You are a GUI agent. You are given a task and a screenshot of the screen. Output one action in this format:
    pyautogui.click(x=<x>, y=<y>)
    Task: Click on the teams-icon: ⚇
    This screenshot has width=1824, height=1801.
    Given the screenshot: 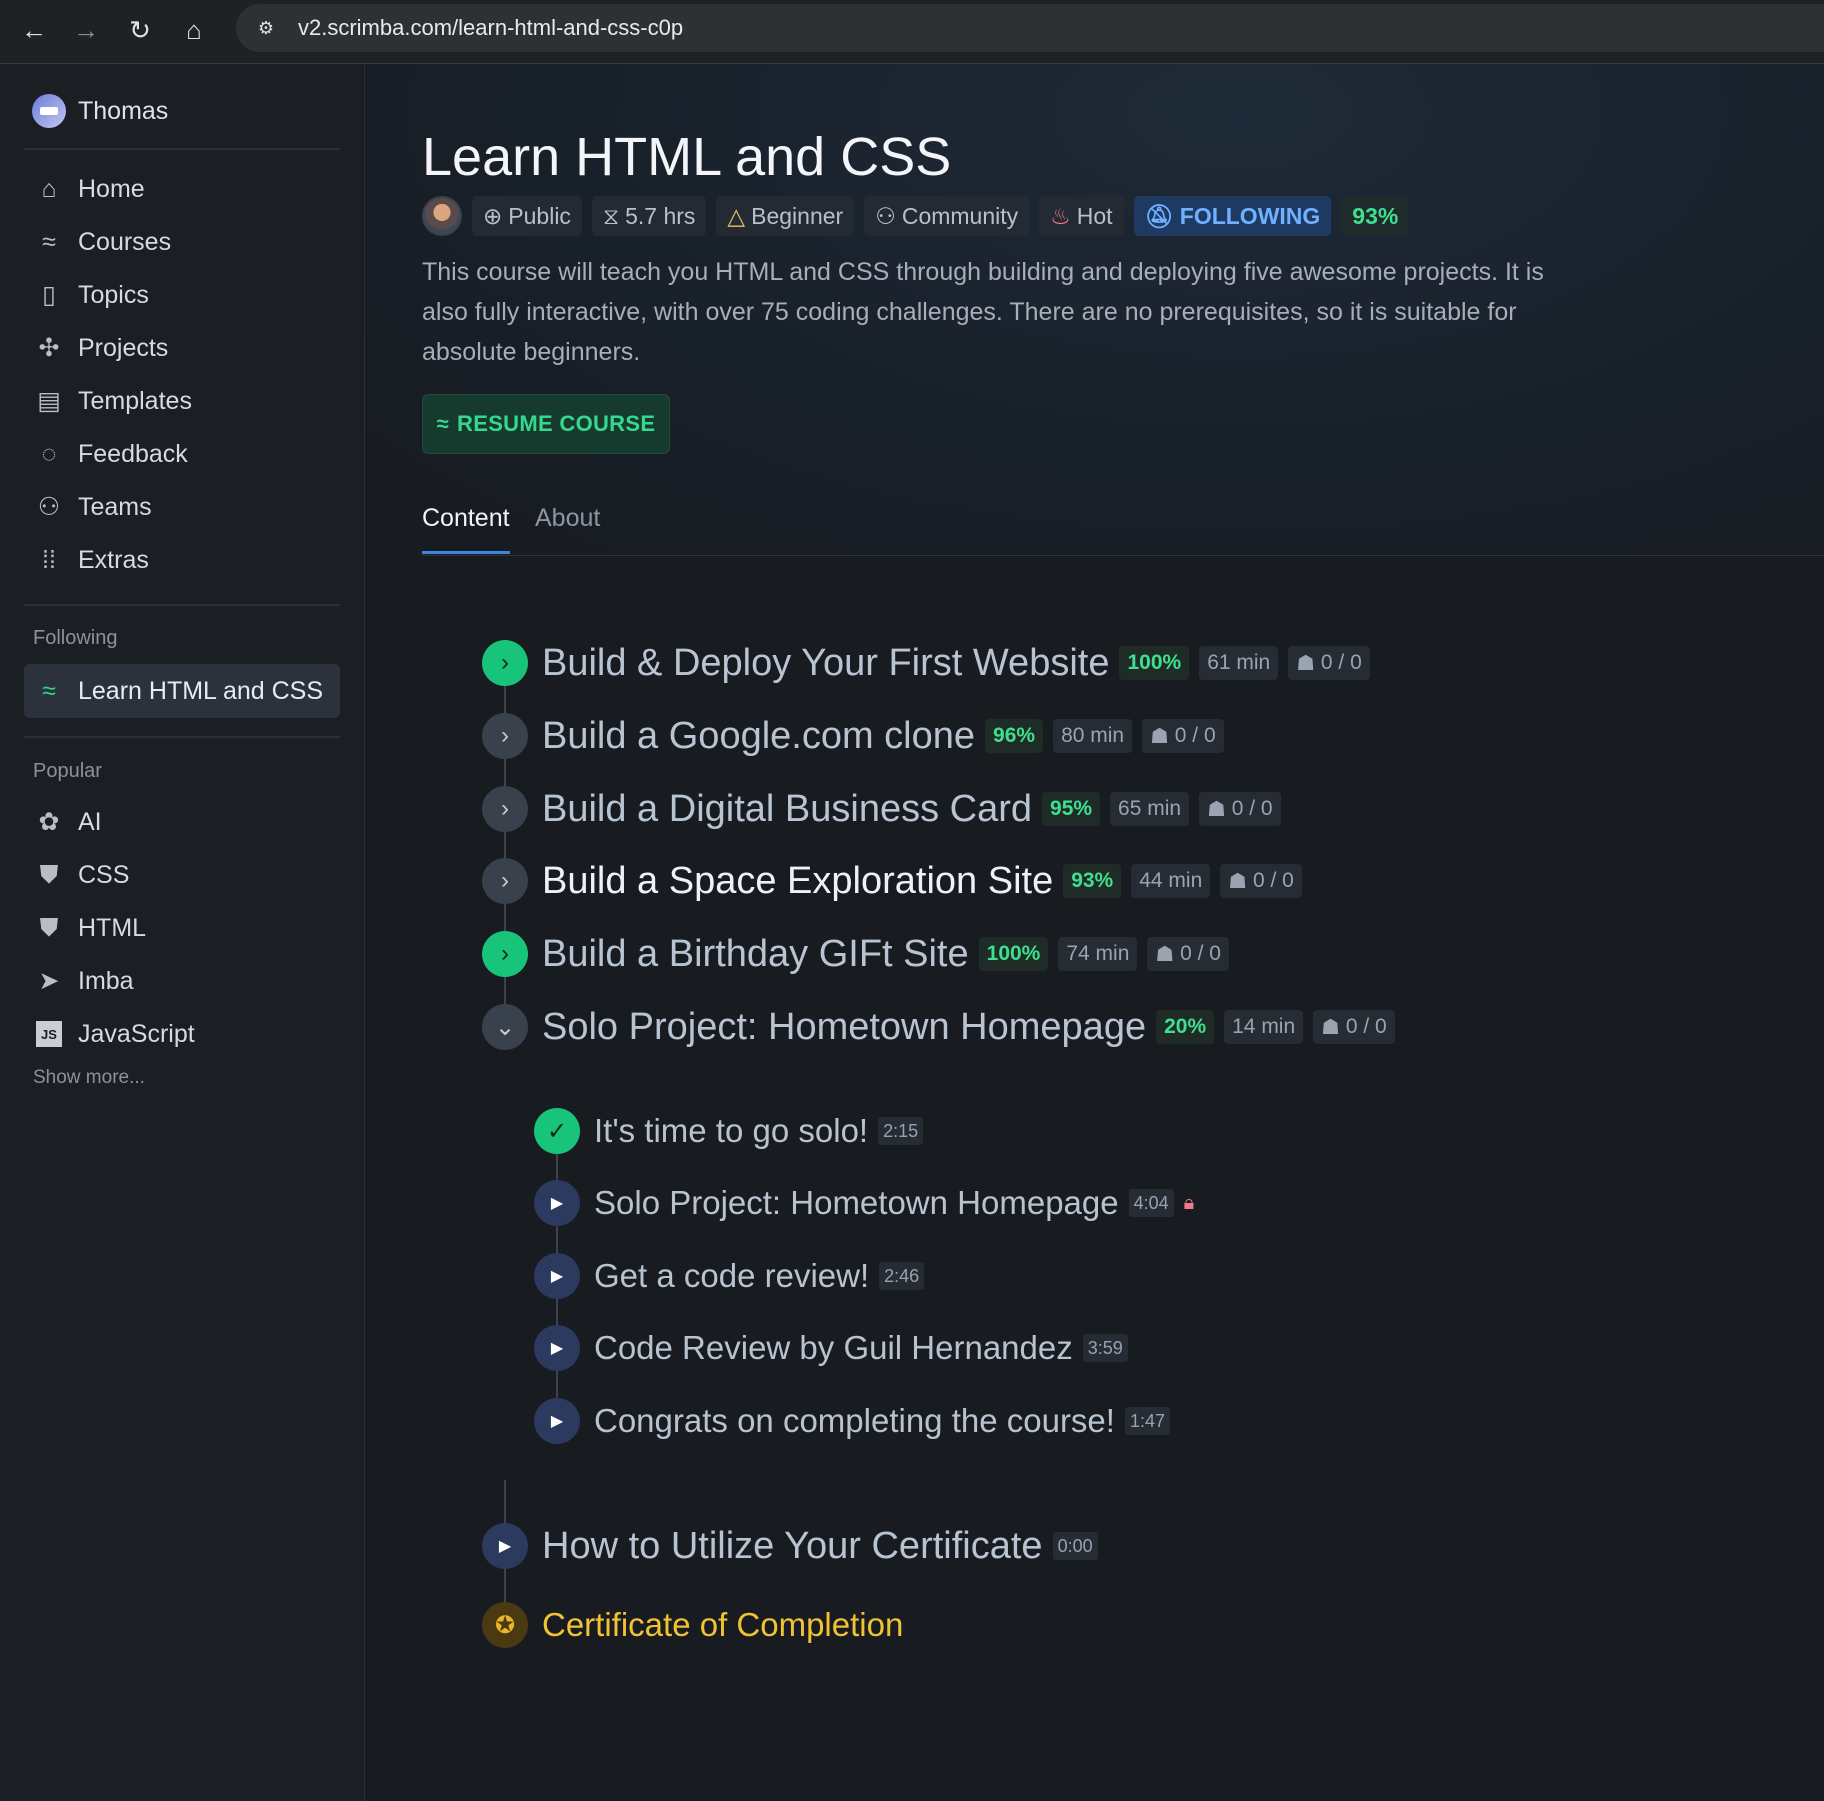 What is the action you would take?
    pyautogui.click(x=49, y=507)
    